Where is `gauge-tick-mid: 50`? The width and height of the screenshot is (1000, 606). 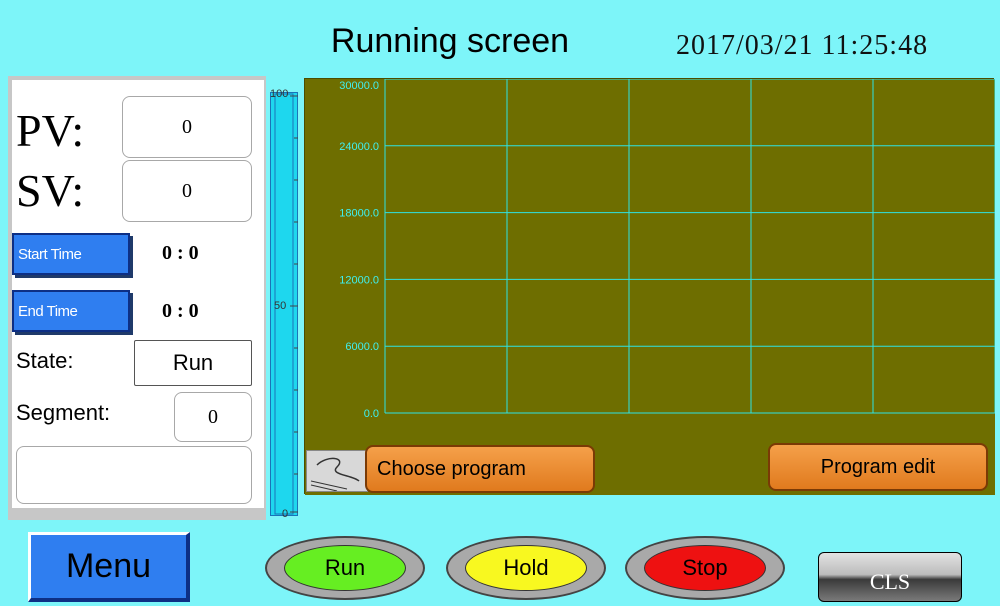
gauge-tick-mid: 50 is located at coordinates (280, 306).